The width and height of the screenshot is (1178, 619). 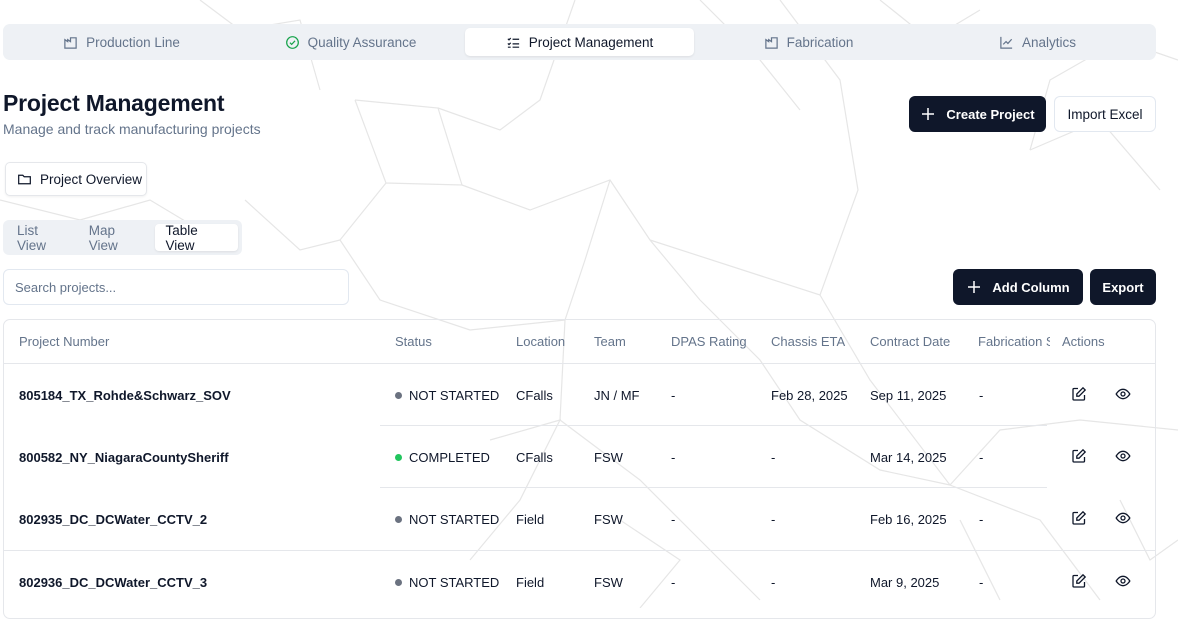 I want to click on tab-label: Fabrication, so click(x=820, y=42).